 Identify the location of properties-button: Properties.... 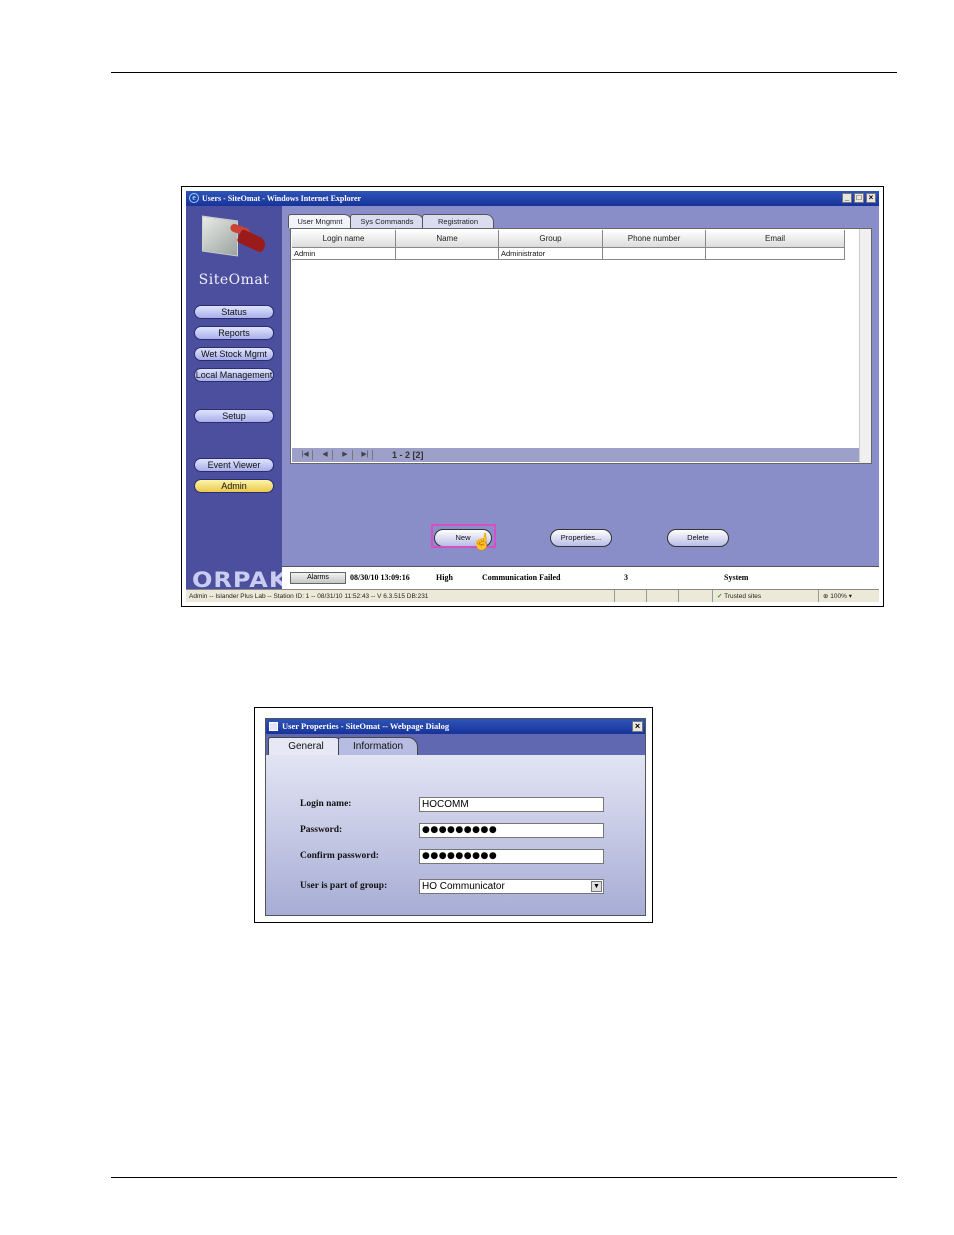
(581, 538).